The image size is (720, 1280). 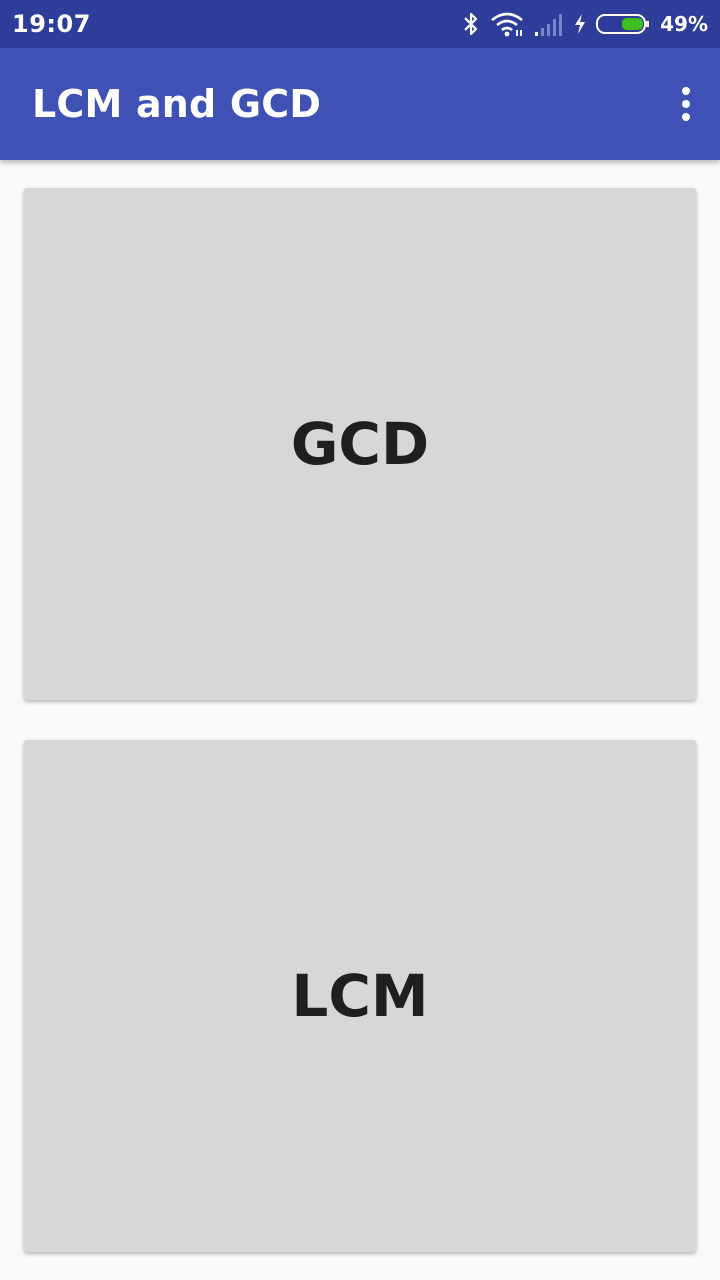 I want to click on more-options-button, so click(x=686, y=104).